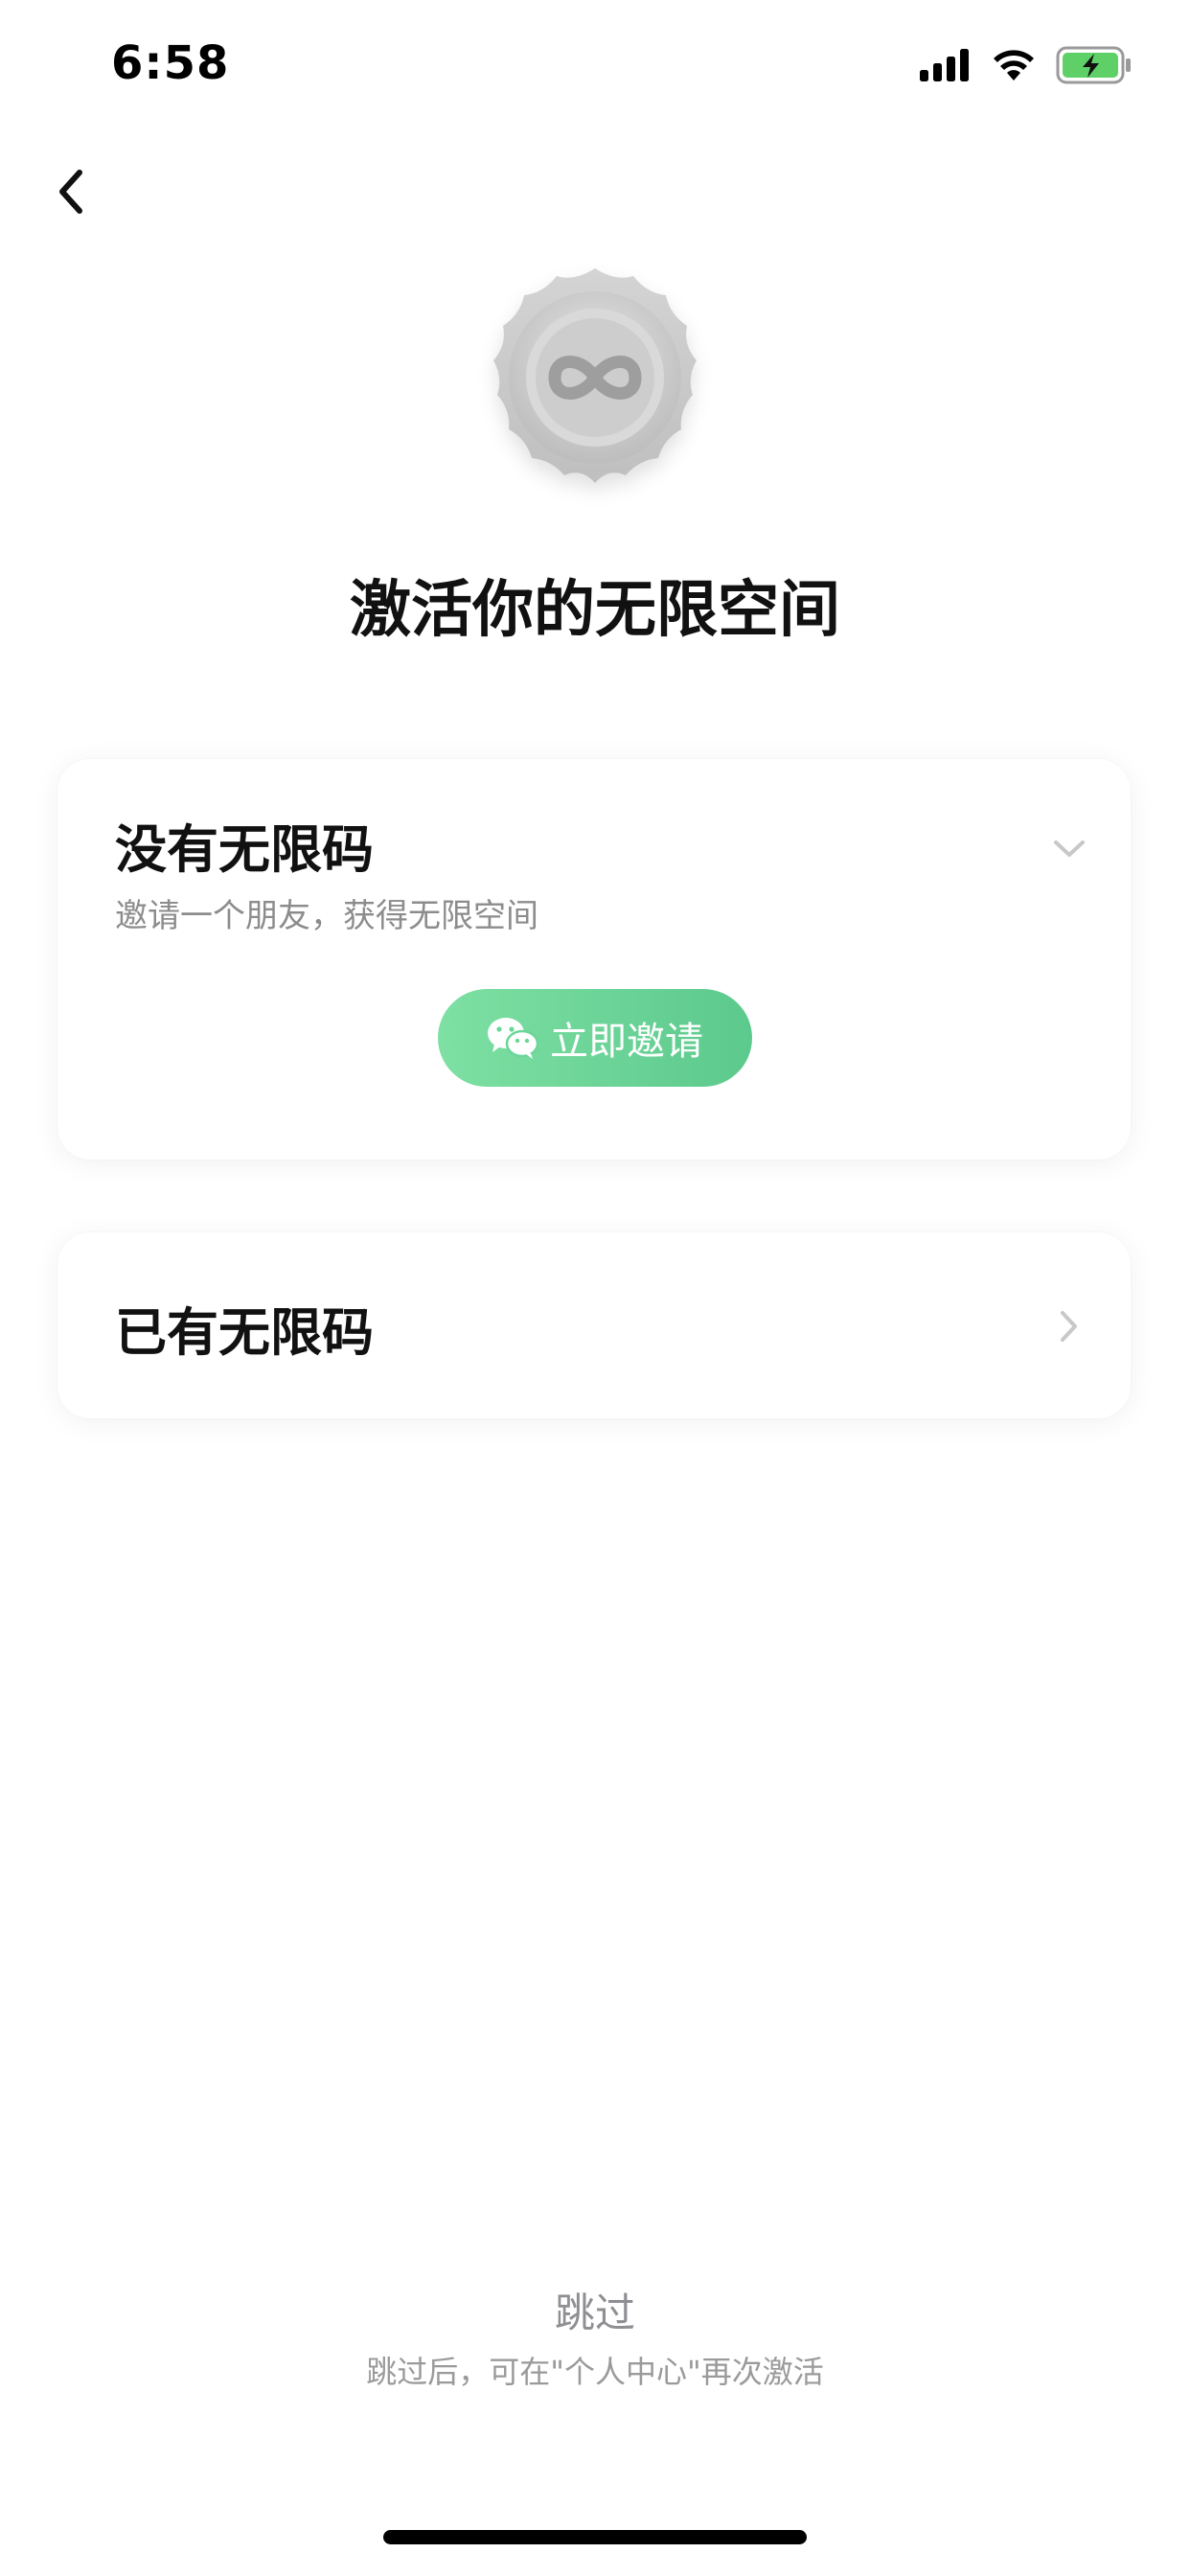  I want to click on back-button, so click(71, 191).